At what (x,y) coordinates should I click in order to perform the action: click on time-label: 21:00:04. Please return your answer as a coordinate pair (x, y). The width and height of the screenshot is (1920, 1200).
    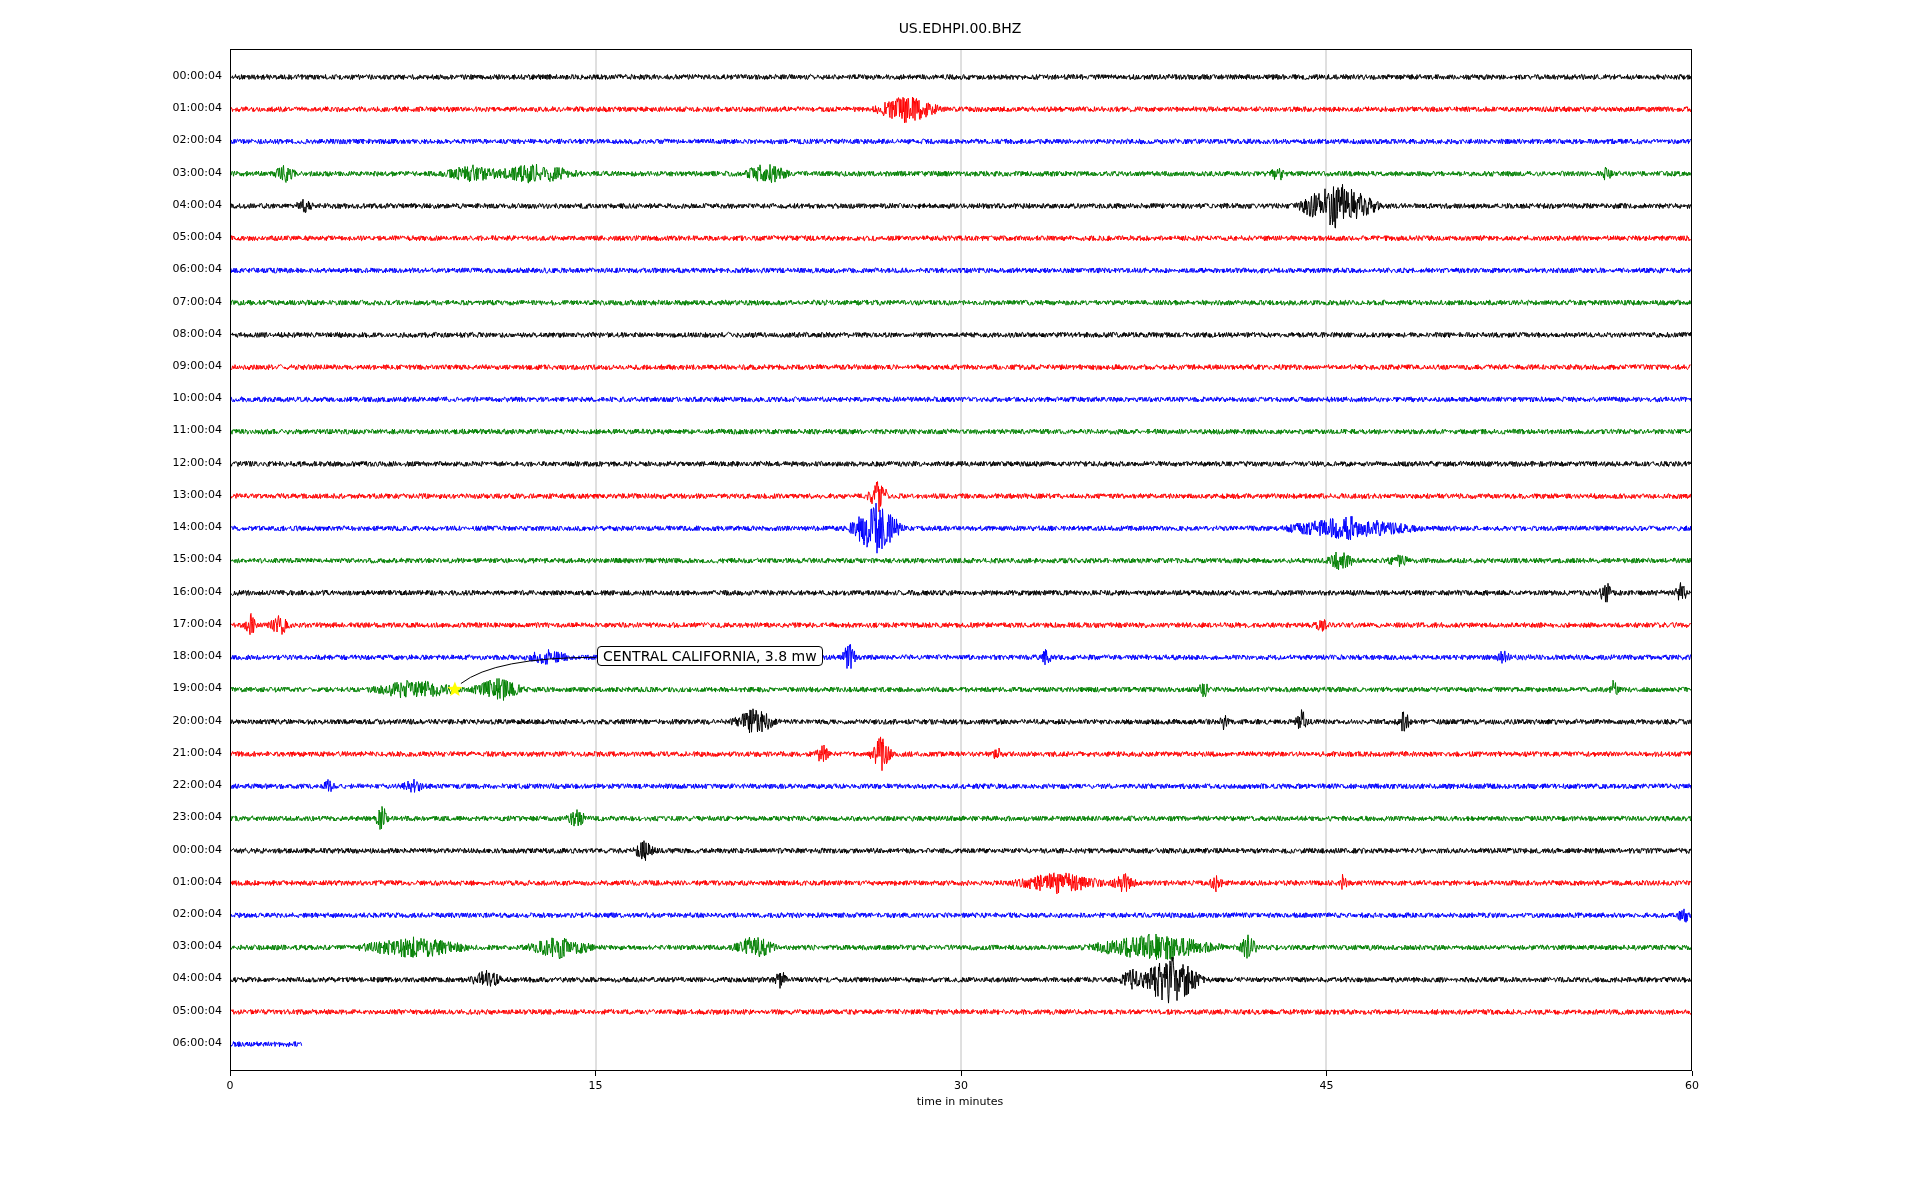
    Looking at the image, I should click on (197, 752).